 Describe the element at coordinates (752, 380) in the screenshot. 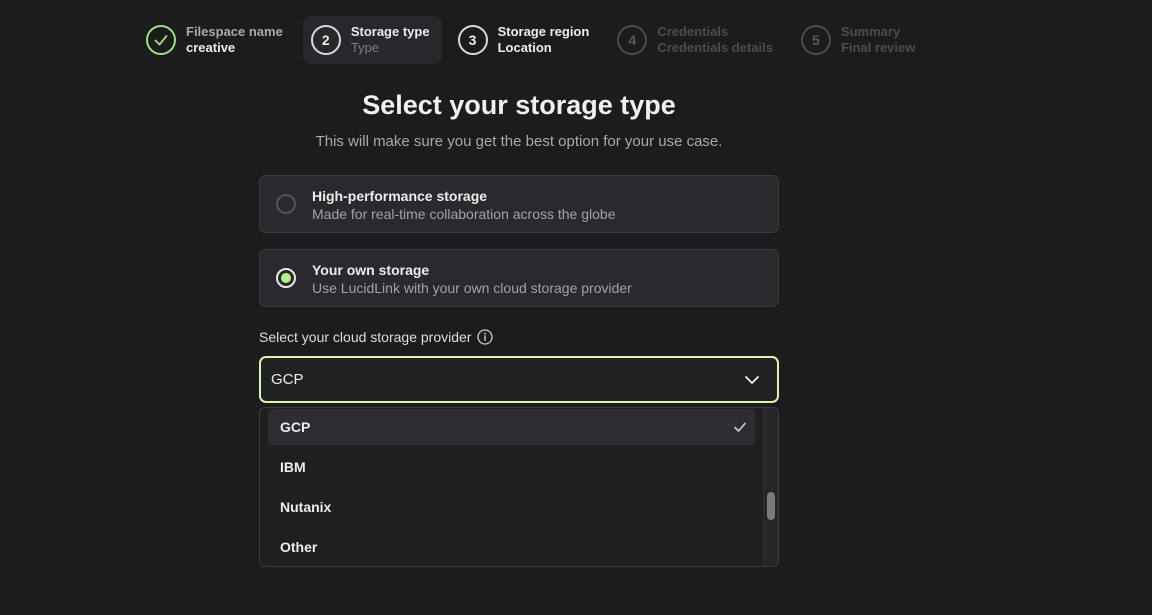

I see `chevron-down-icon` at that location.